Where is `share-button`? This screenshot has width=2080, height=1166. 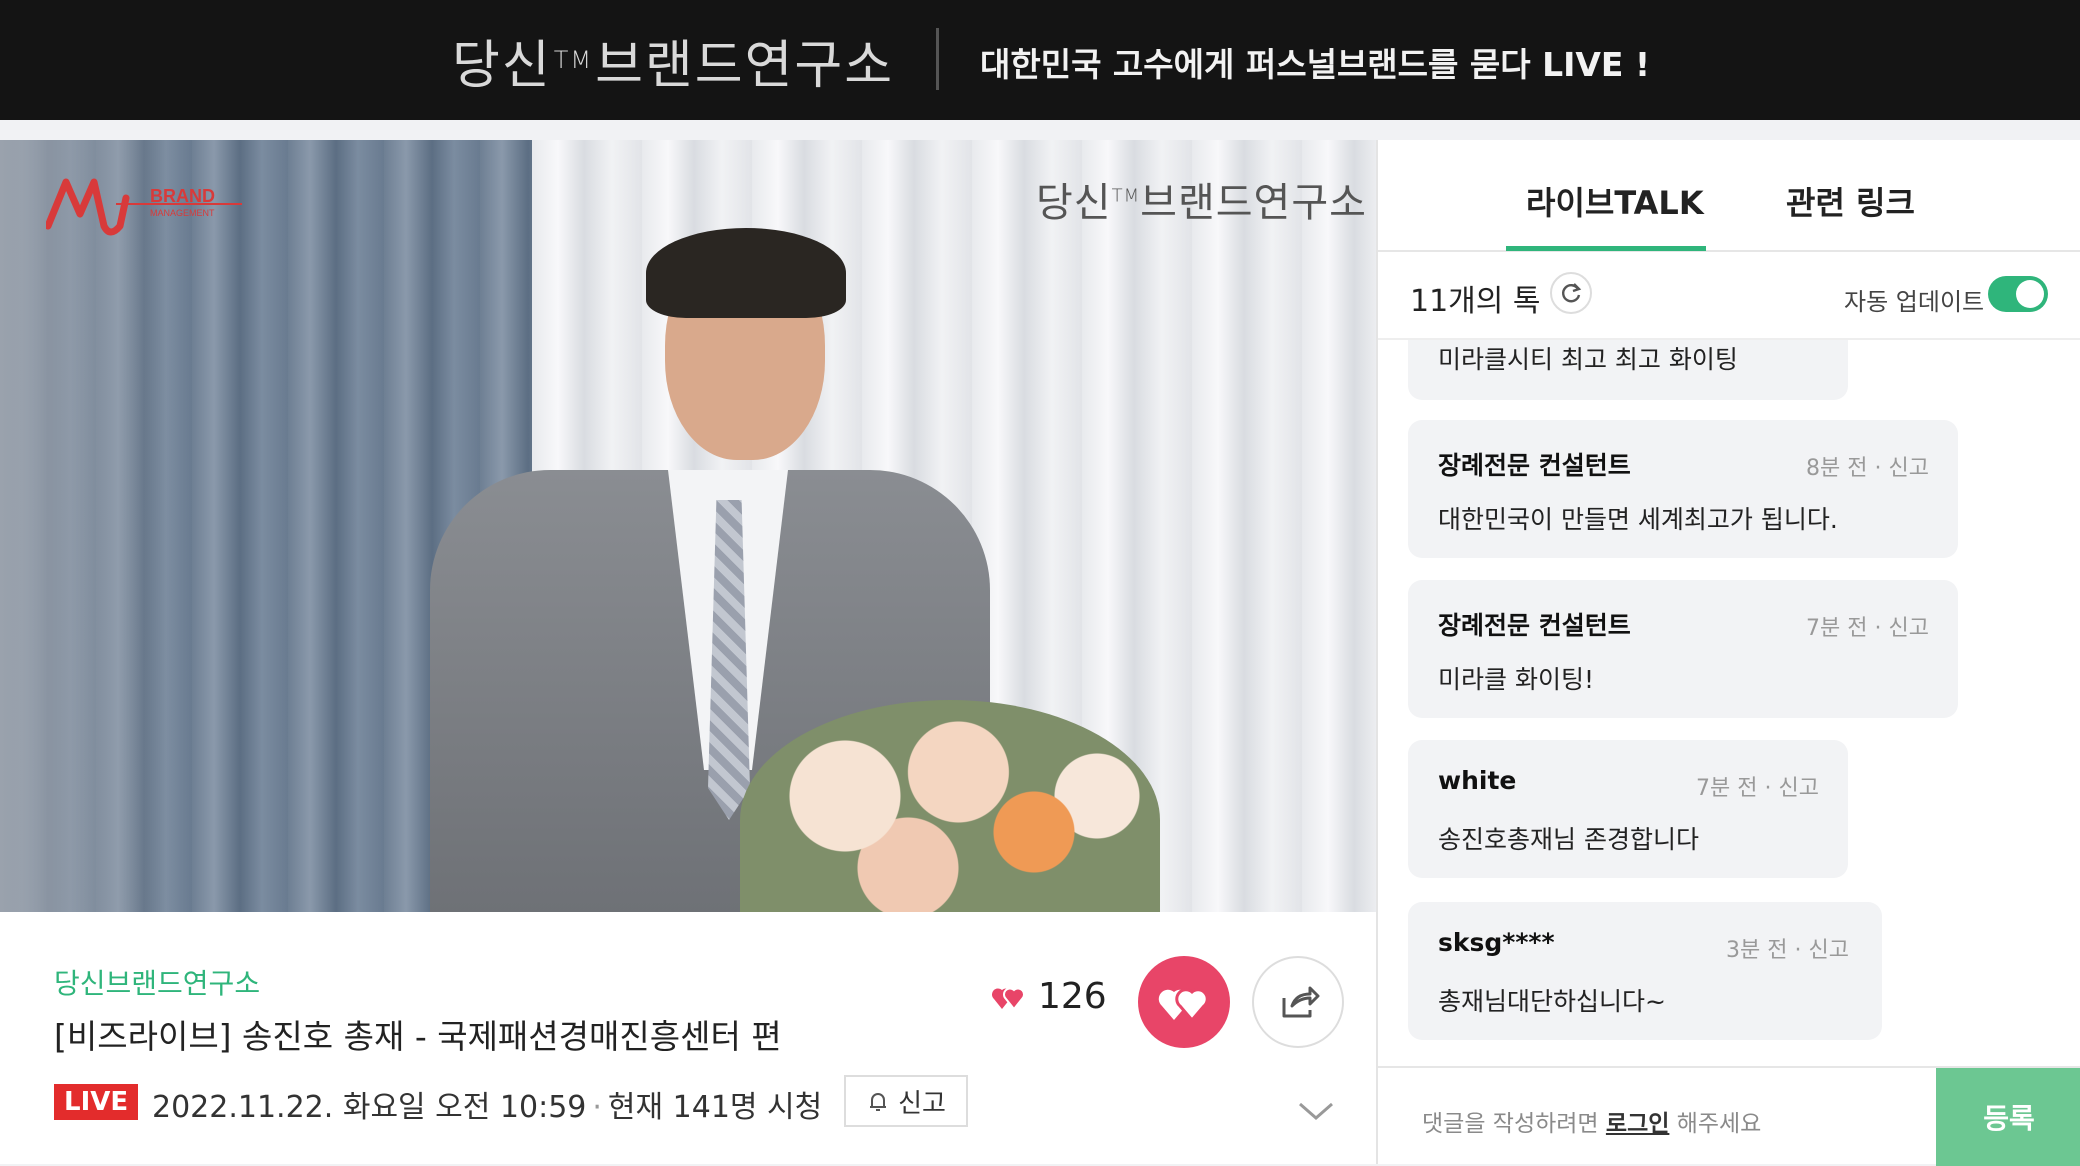 share-button is located at coordinates (1298, 1002).